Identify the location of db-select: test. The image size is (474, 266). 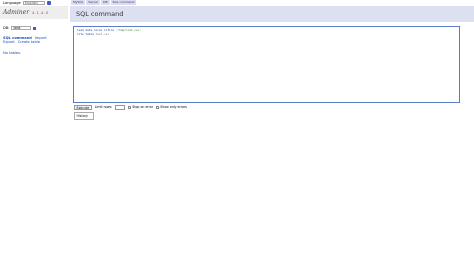
(21, 28).